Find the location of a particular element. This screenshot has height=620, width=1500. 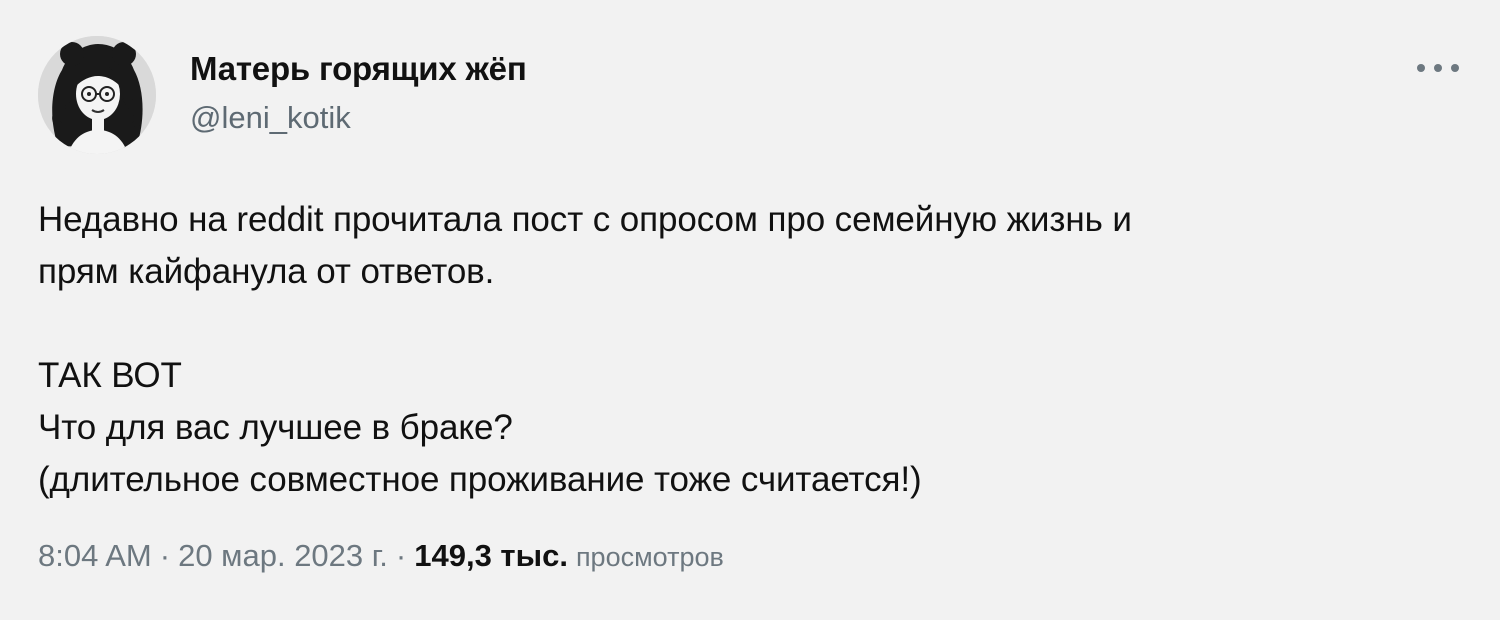

author-avatar is located at coordinates (97, 95).